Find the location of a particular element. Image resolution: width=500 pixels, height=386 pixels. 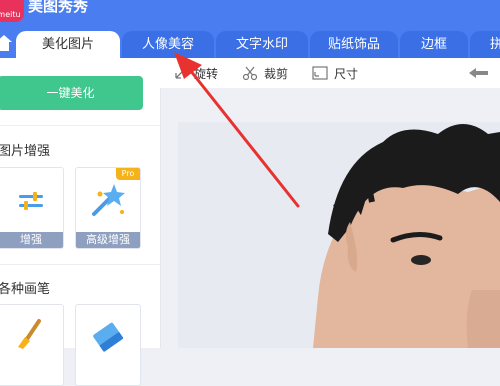

app-title: 美图秀秀 is located at coordinates (58, 7).